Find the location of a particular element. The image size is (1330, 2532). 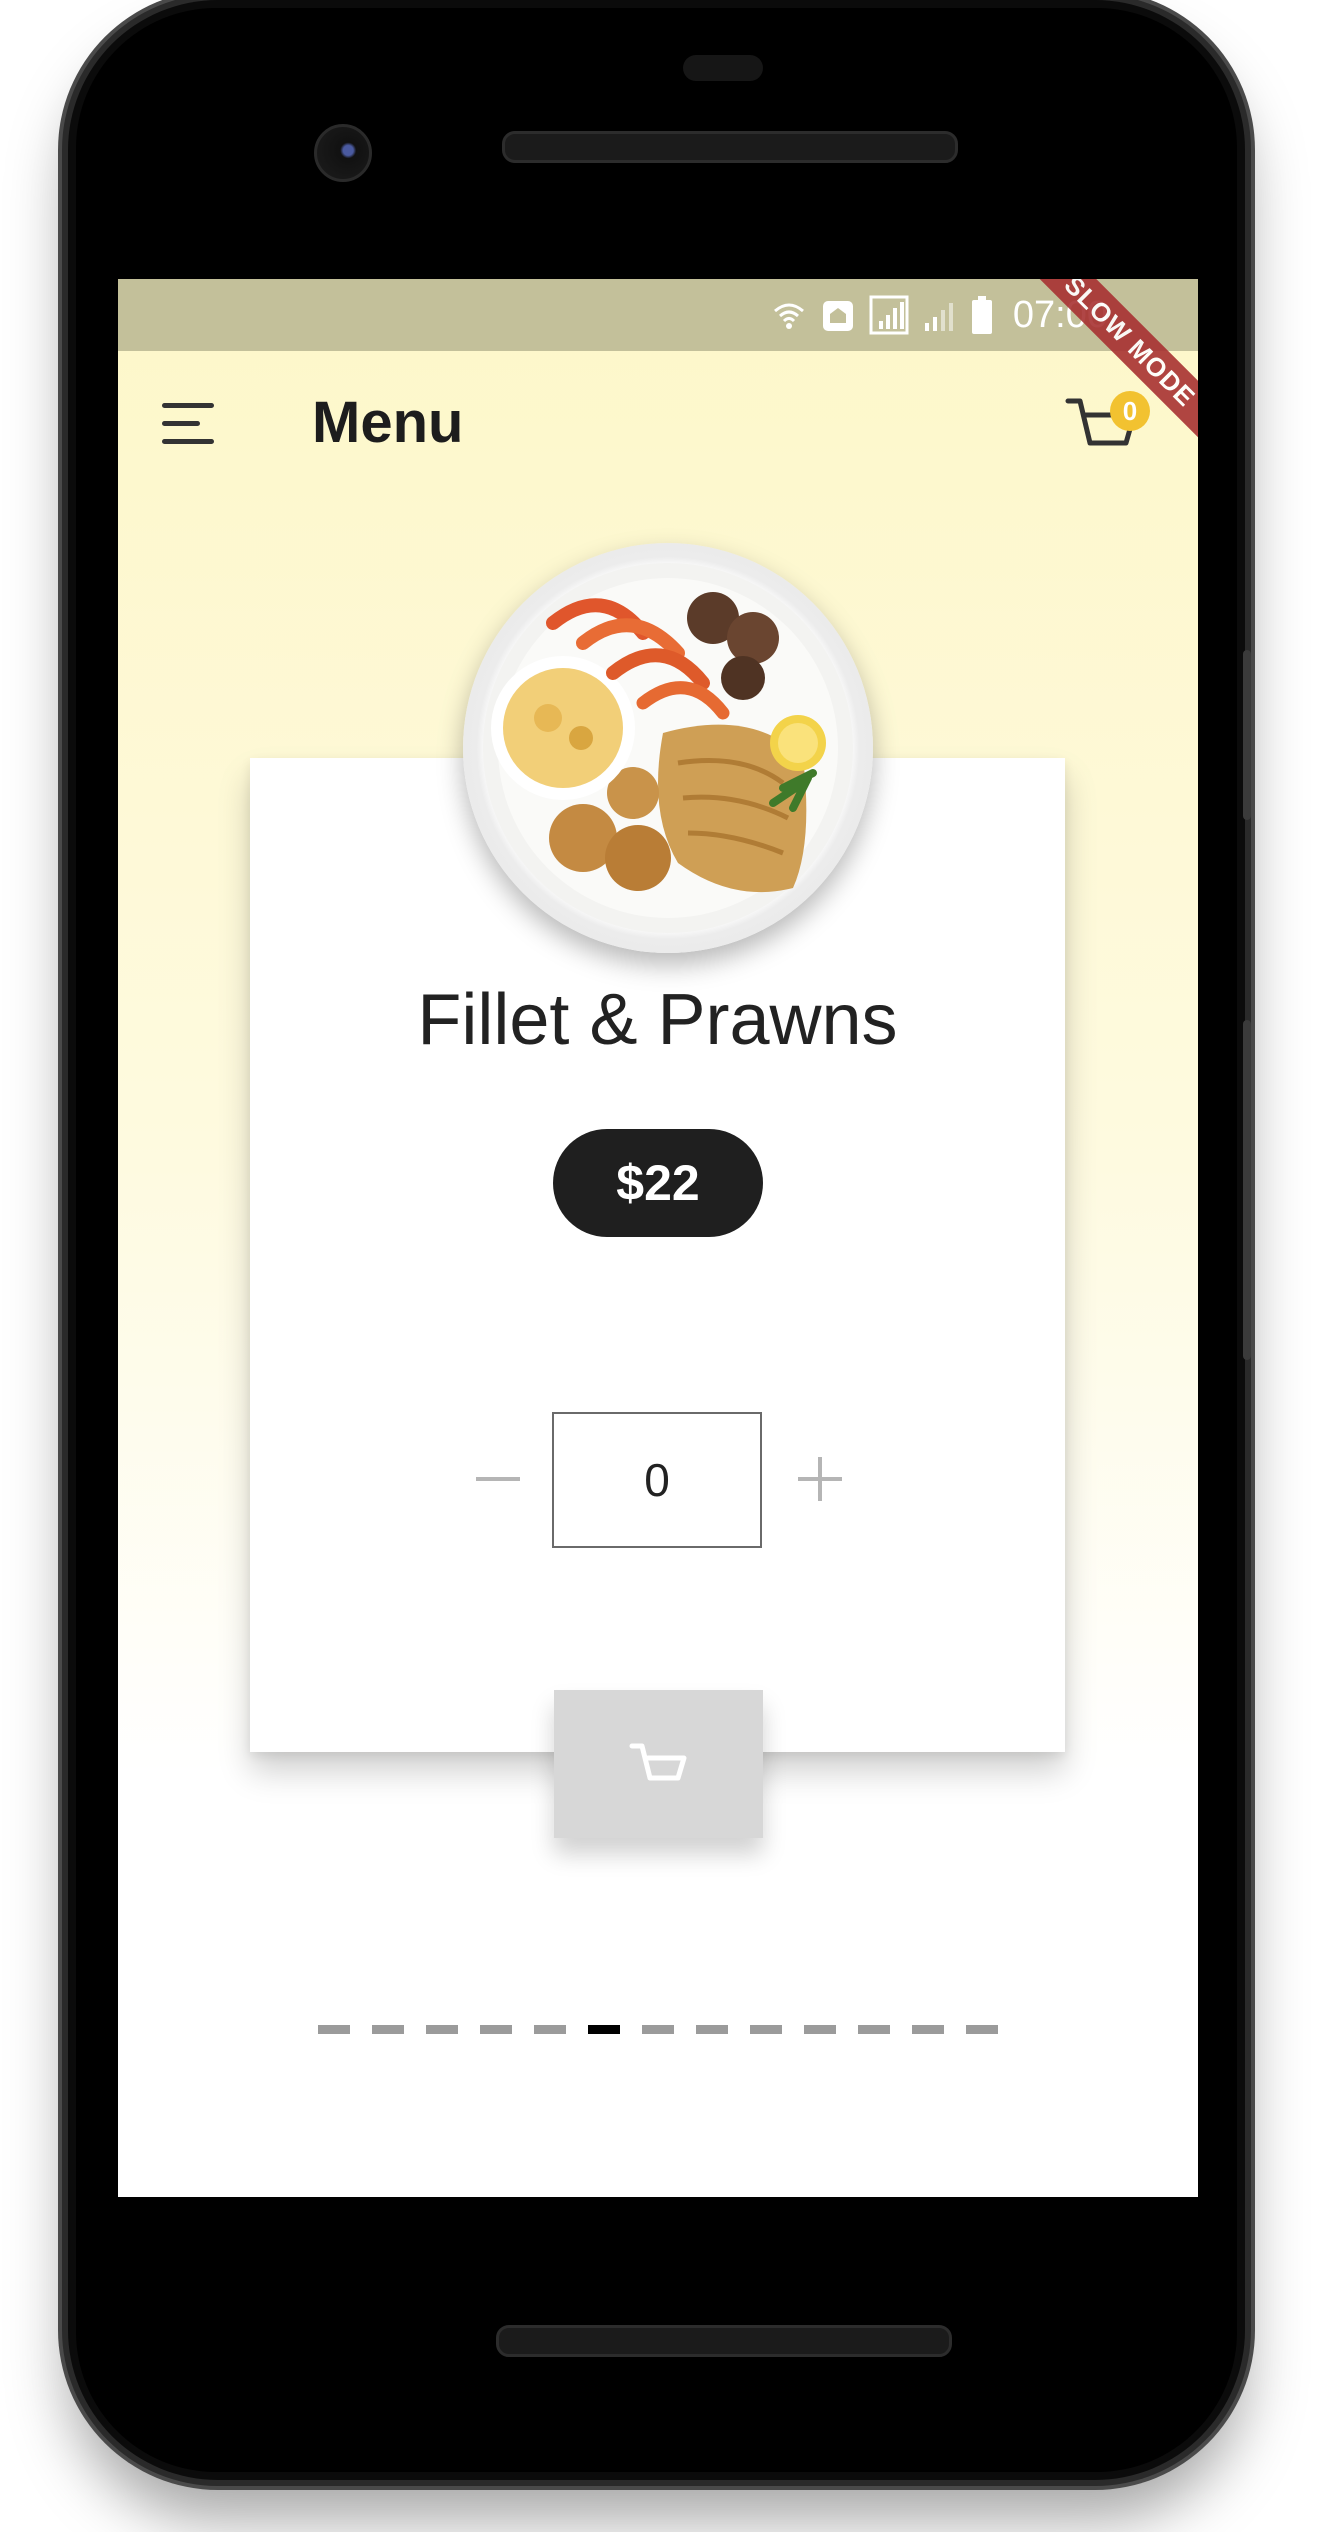

wifi-icon is located at coordinates (788, 316).